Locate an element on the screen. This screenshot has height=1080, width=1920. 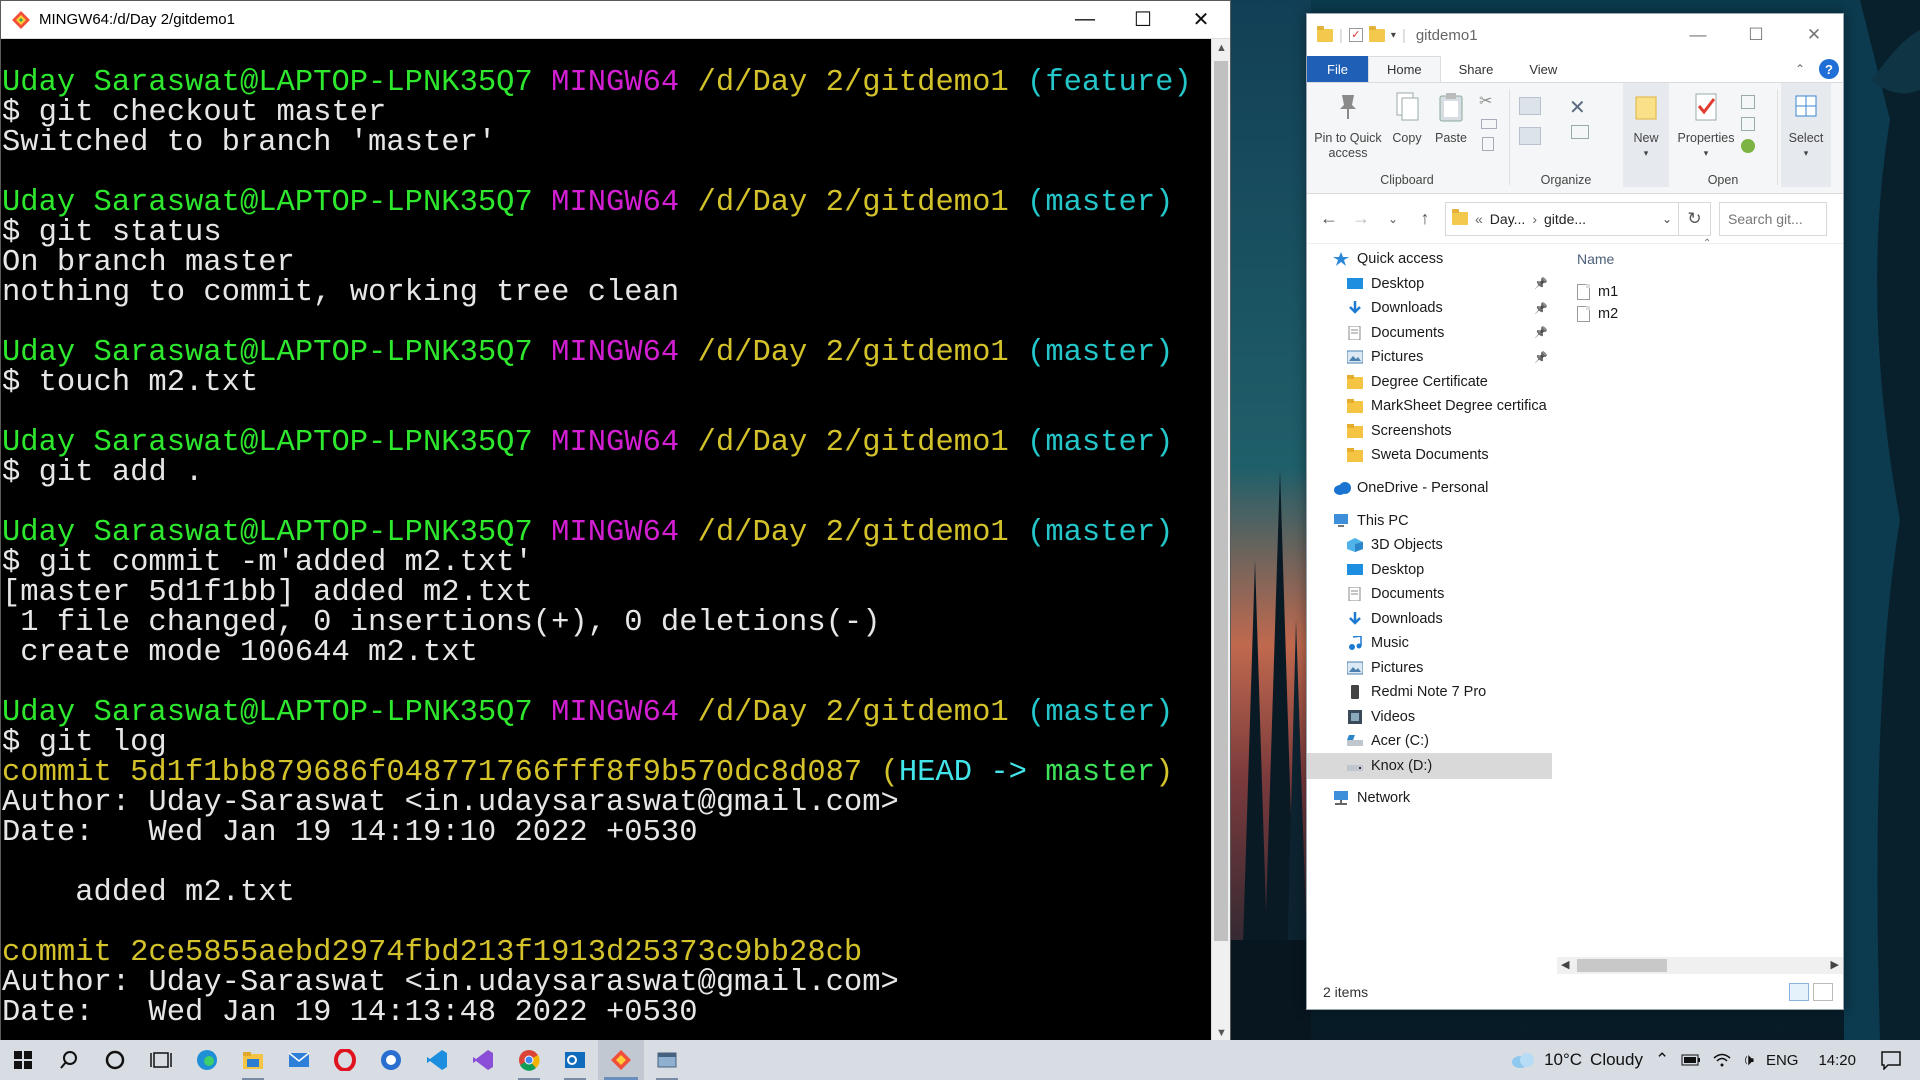
edit-icon is located at coordinates (1748, 124).